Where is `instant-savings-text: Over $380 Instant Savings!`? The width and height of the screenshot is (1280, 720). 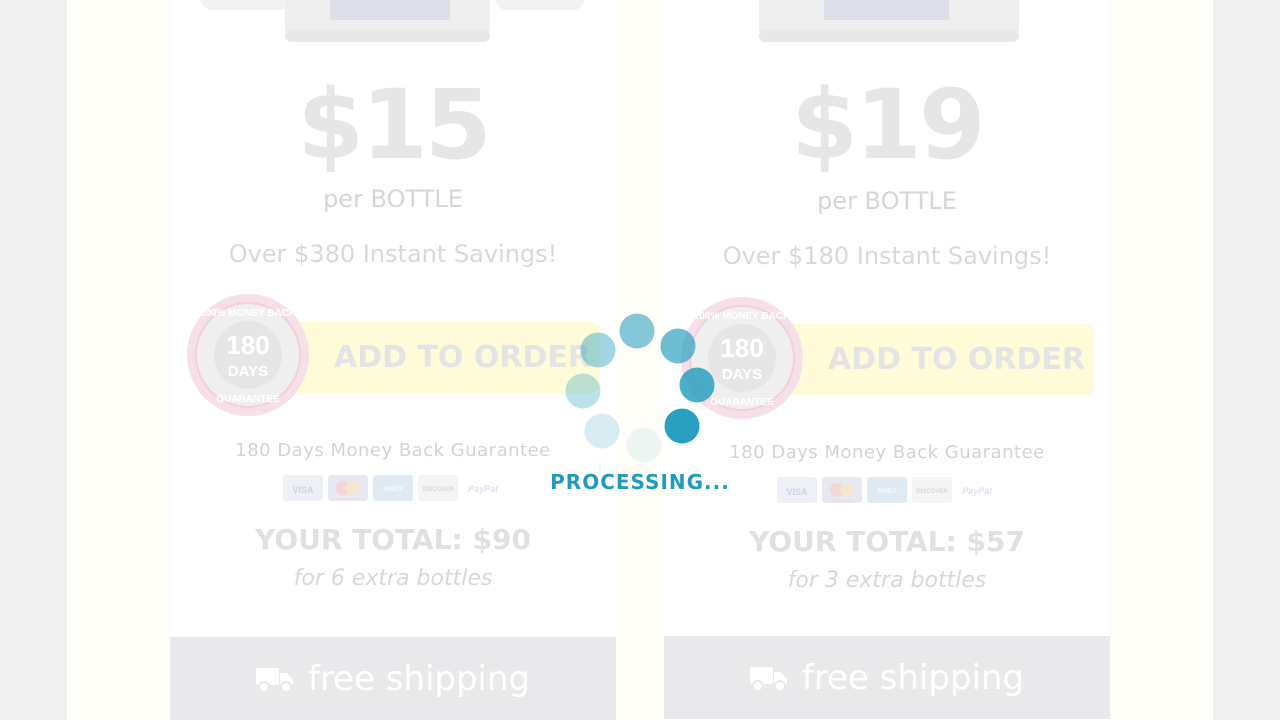
instant-savings-text: Over $380 Instant Savings! is located at coordinates (393, 254).